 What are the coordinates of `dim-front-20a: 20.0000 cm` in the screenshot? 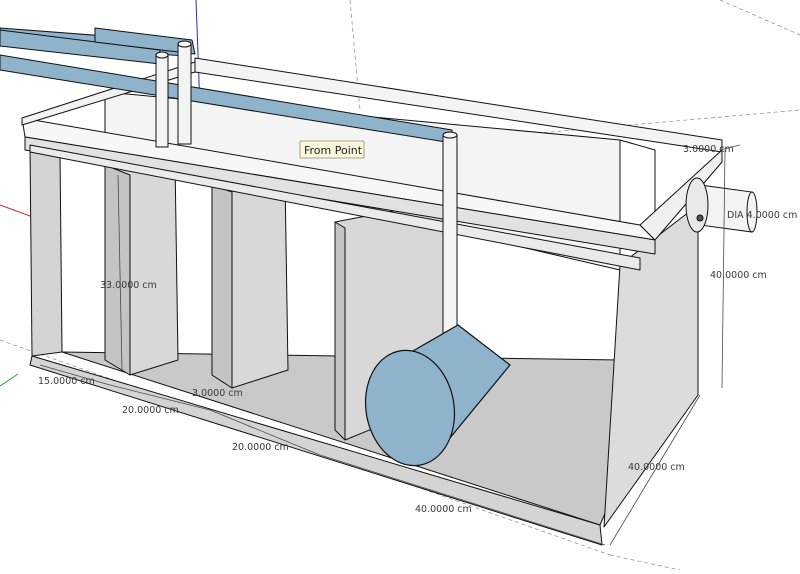 It's located at (150, 410).